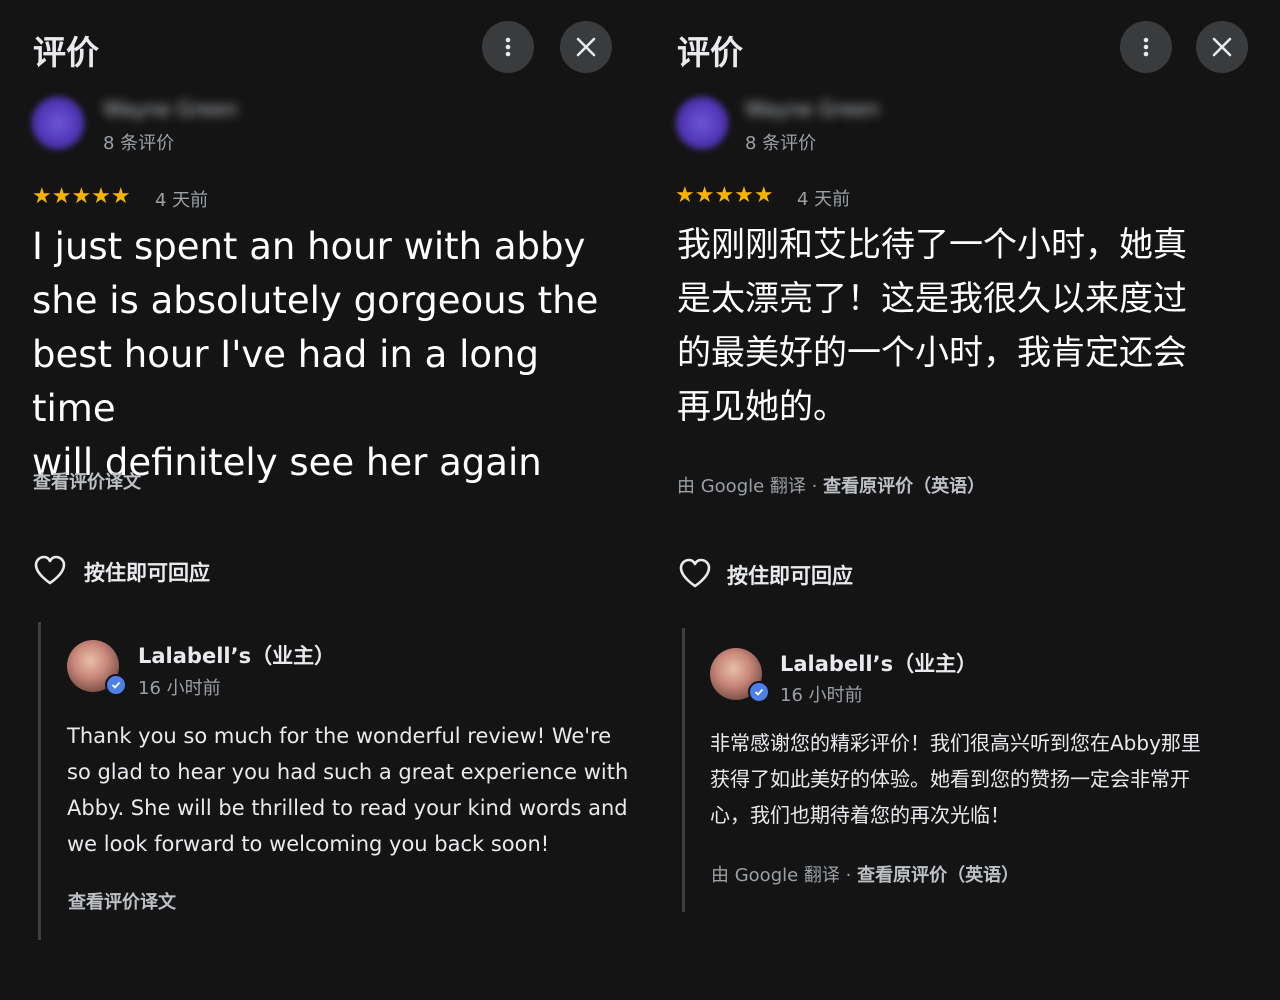  Describe the element at coordinates (860, 815) in the screenshot. I see `owner-reply-line: 心，我们也期待着您的再次光临！` at that location.